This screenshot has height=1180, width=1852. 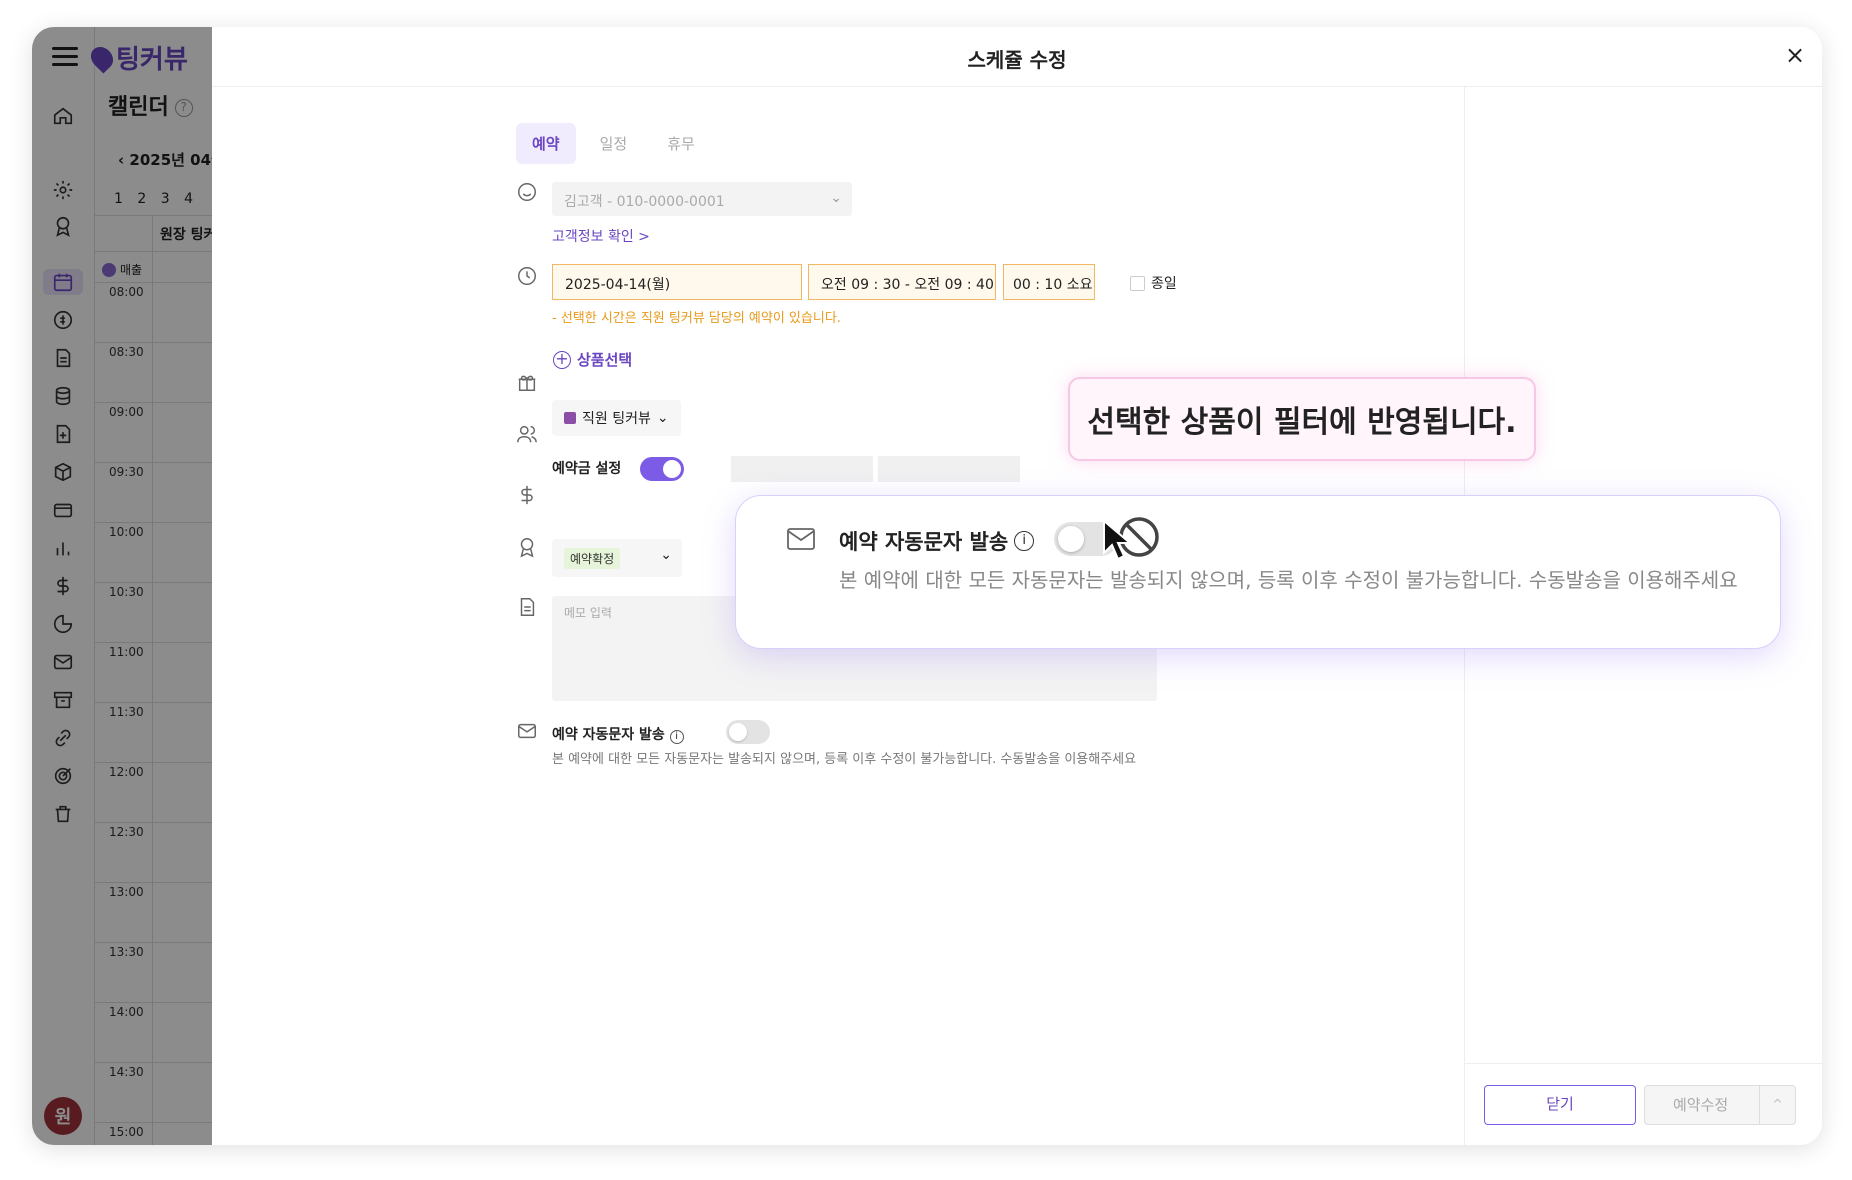 I want to click on staff-value: 직원 팅커뷰, so click(x=616, y=419).